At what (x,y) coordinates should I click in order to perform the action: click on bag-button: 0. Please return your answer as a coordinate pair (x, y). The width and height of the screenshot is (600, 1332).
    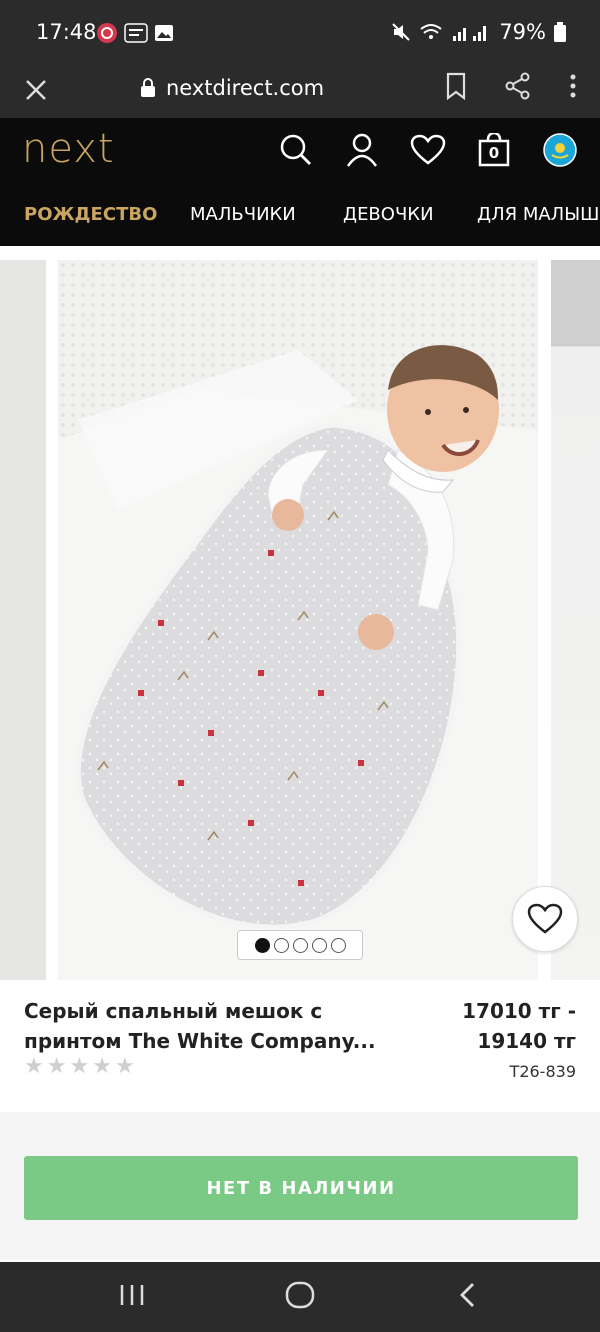
    Looking at the image, I should click on (494, 150).